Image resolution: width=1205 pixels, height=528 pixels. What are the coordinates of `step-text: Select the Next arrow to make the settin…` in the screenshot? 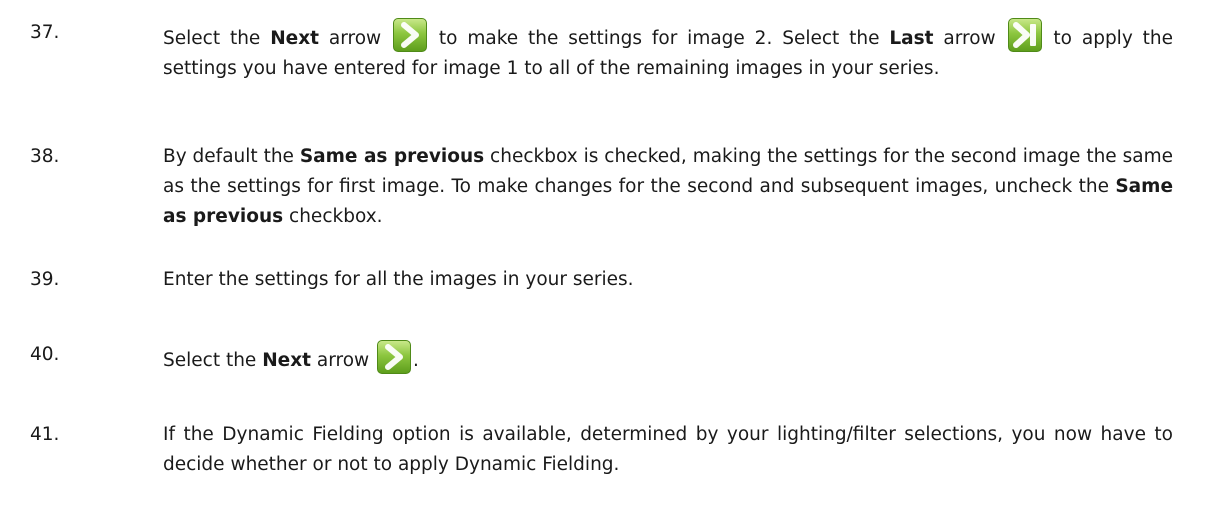 It's located at (668, 51).